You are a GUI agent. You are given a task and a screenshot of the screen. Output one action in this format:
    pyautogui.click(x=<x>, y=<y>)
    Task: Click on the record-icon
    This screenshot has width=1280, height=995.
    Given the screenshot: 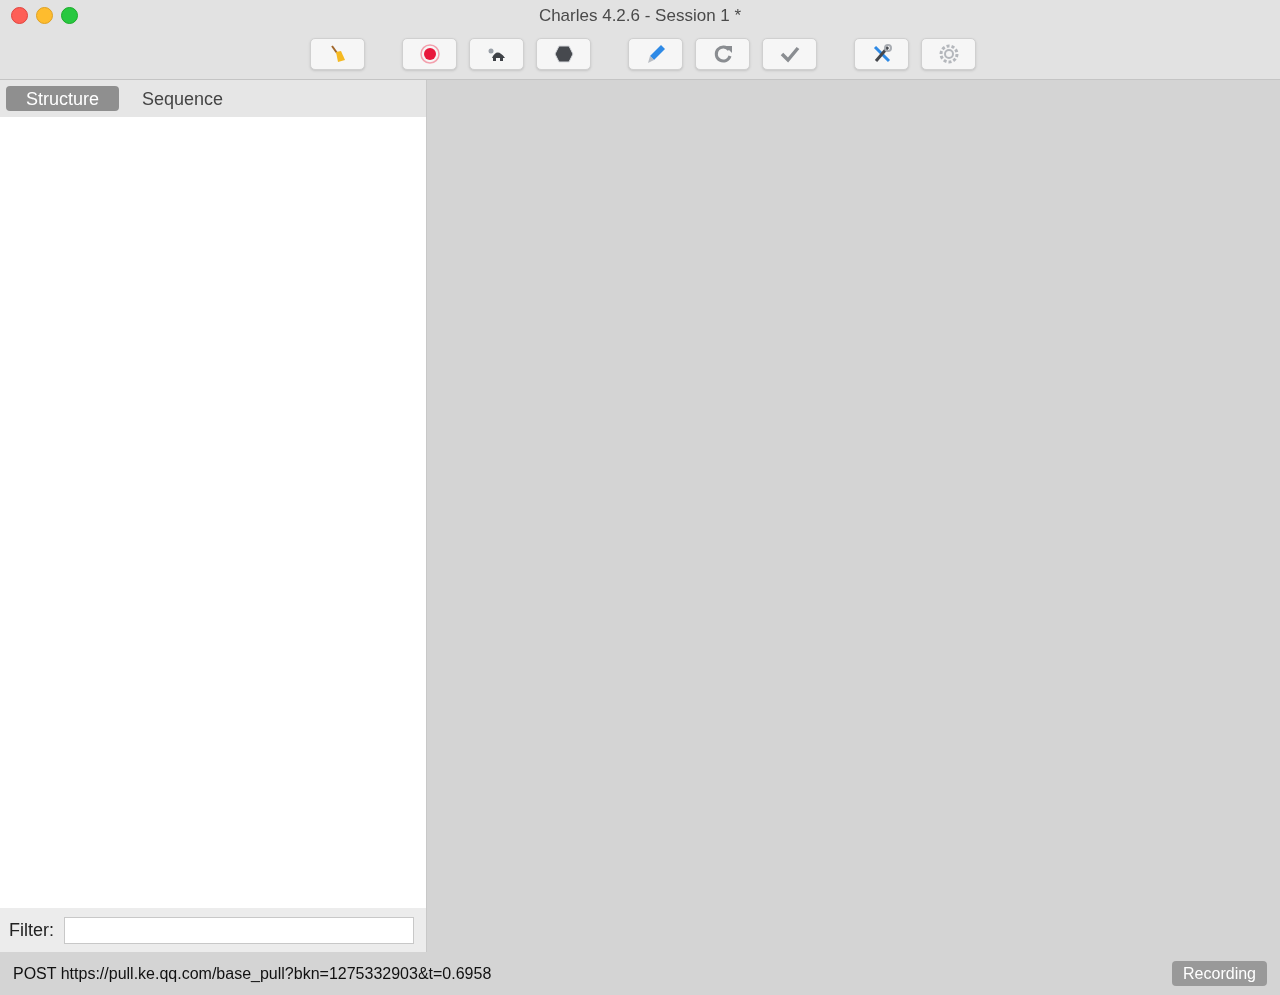 What is the action you would take?
    pyautogui.click(x=429, y=54)
    